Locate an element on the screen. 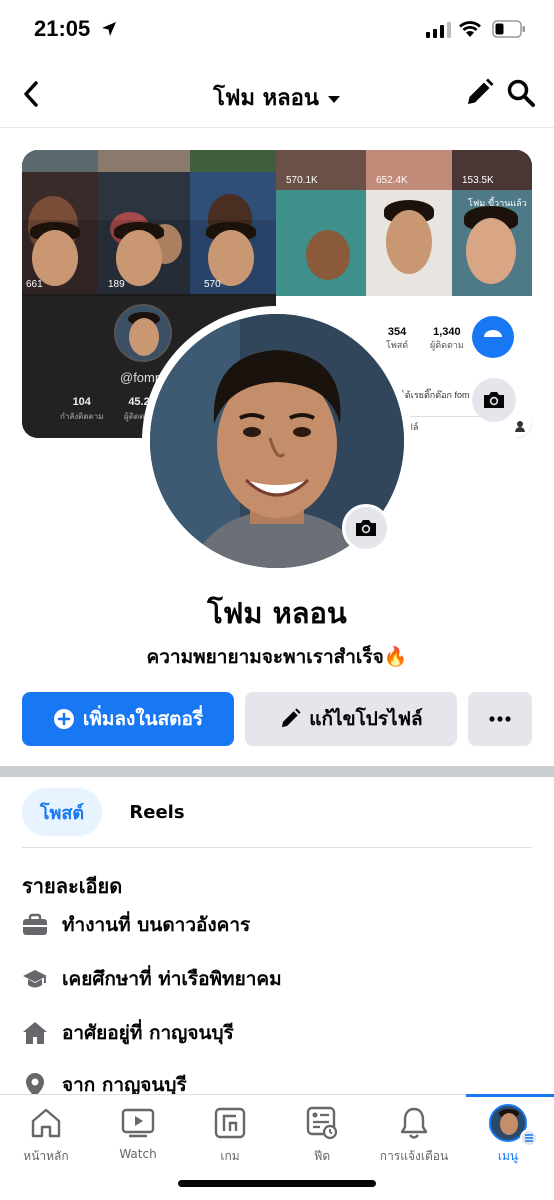 This screenshot has height=1200, width=554. bottom-tab-home: หน้าหลัก is located at coordinates (46, 1135).